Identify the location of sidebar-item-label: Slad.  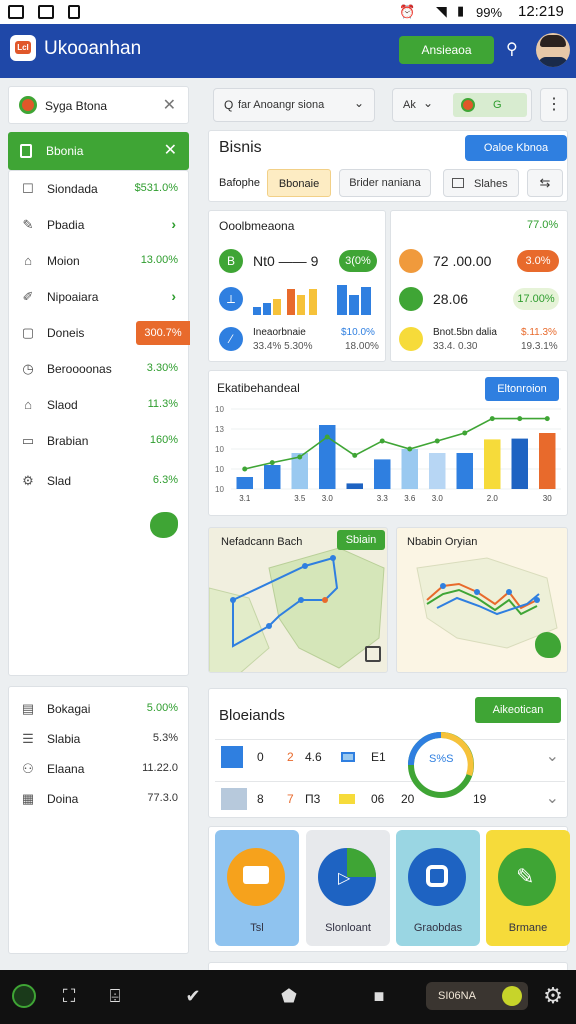
(59, 481).